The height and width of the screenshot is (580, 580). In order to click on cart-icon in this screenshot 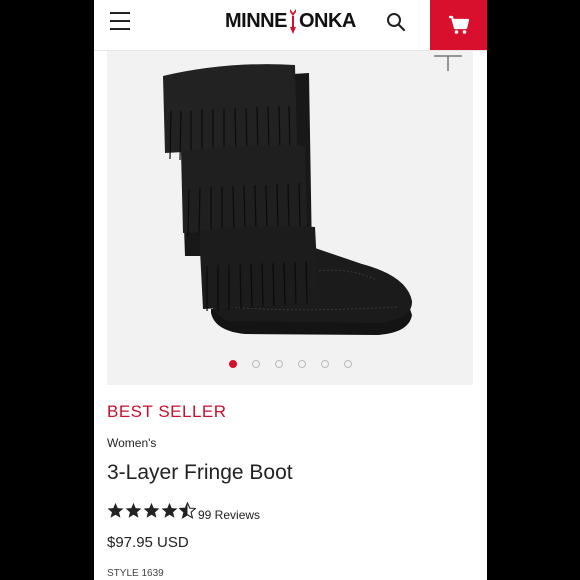, I will do `click(458, 24)`.